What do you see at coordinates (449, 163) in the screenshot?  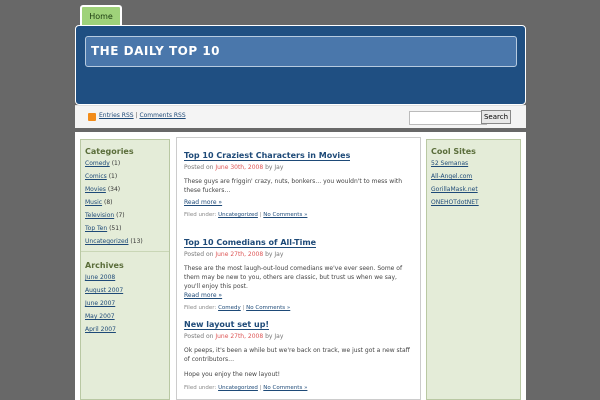 I see `site-link: 52 Semanas` at bounding box center [449, 163].